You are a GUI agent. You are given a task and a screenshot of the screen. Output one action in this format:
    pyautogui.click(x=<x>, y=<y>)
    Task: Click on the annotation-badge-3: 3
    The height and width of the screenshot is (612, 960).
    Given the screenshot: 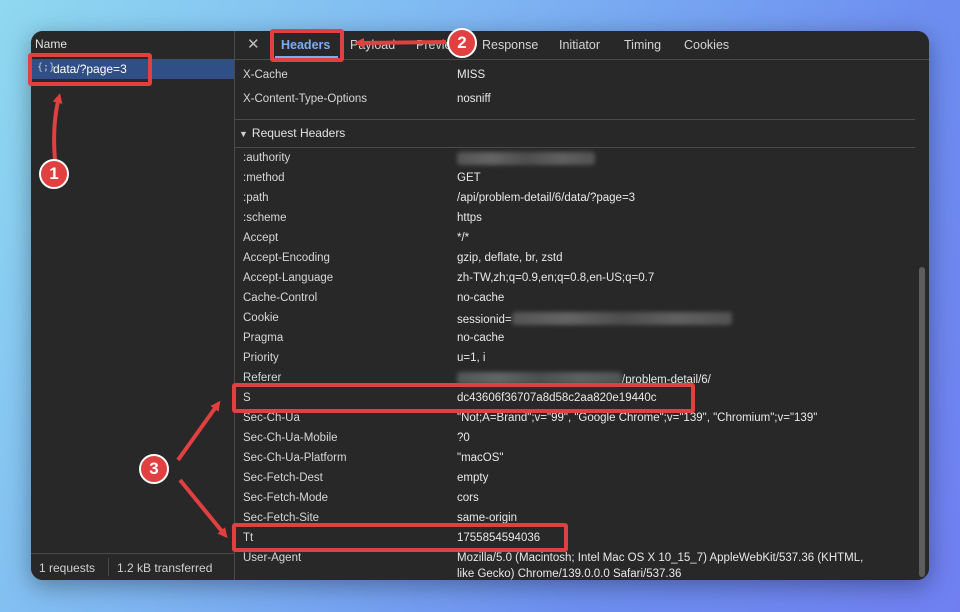 What is the action you would take?
    pyautogui.click(x=154, y=469)
    